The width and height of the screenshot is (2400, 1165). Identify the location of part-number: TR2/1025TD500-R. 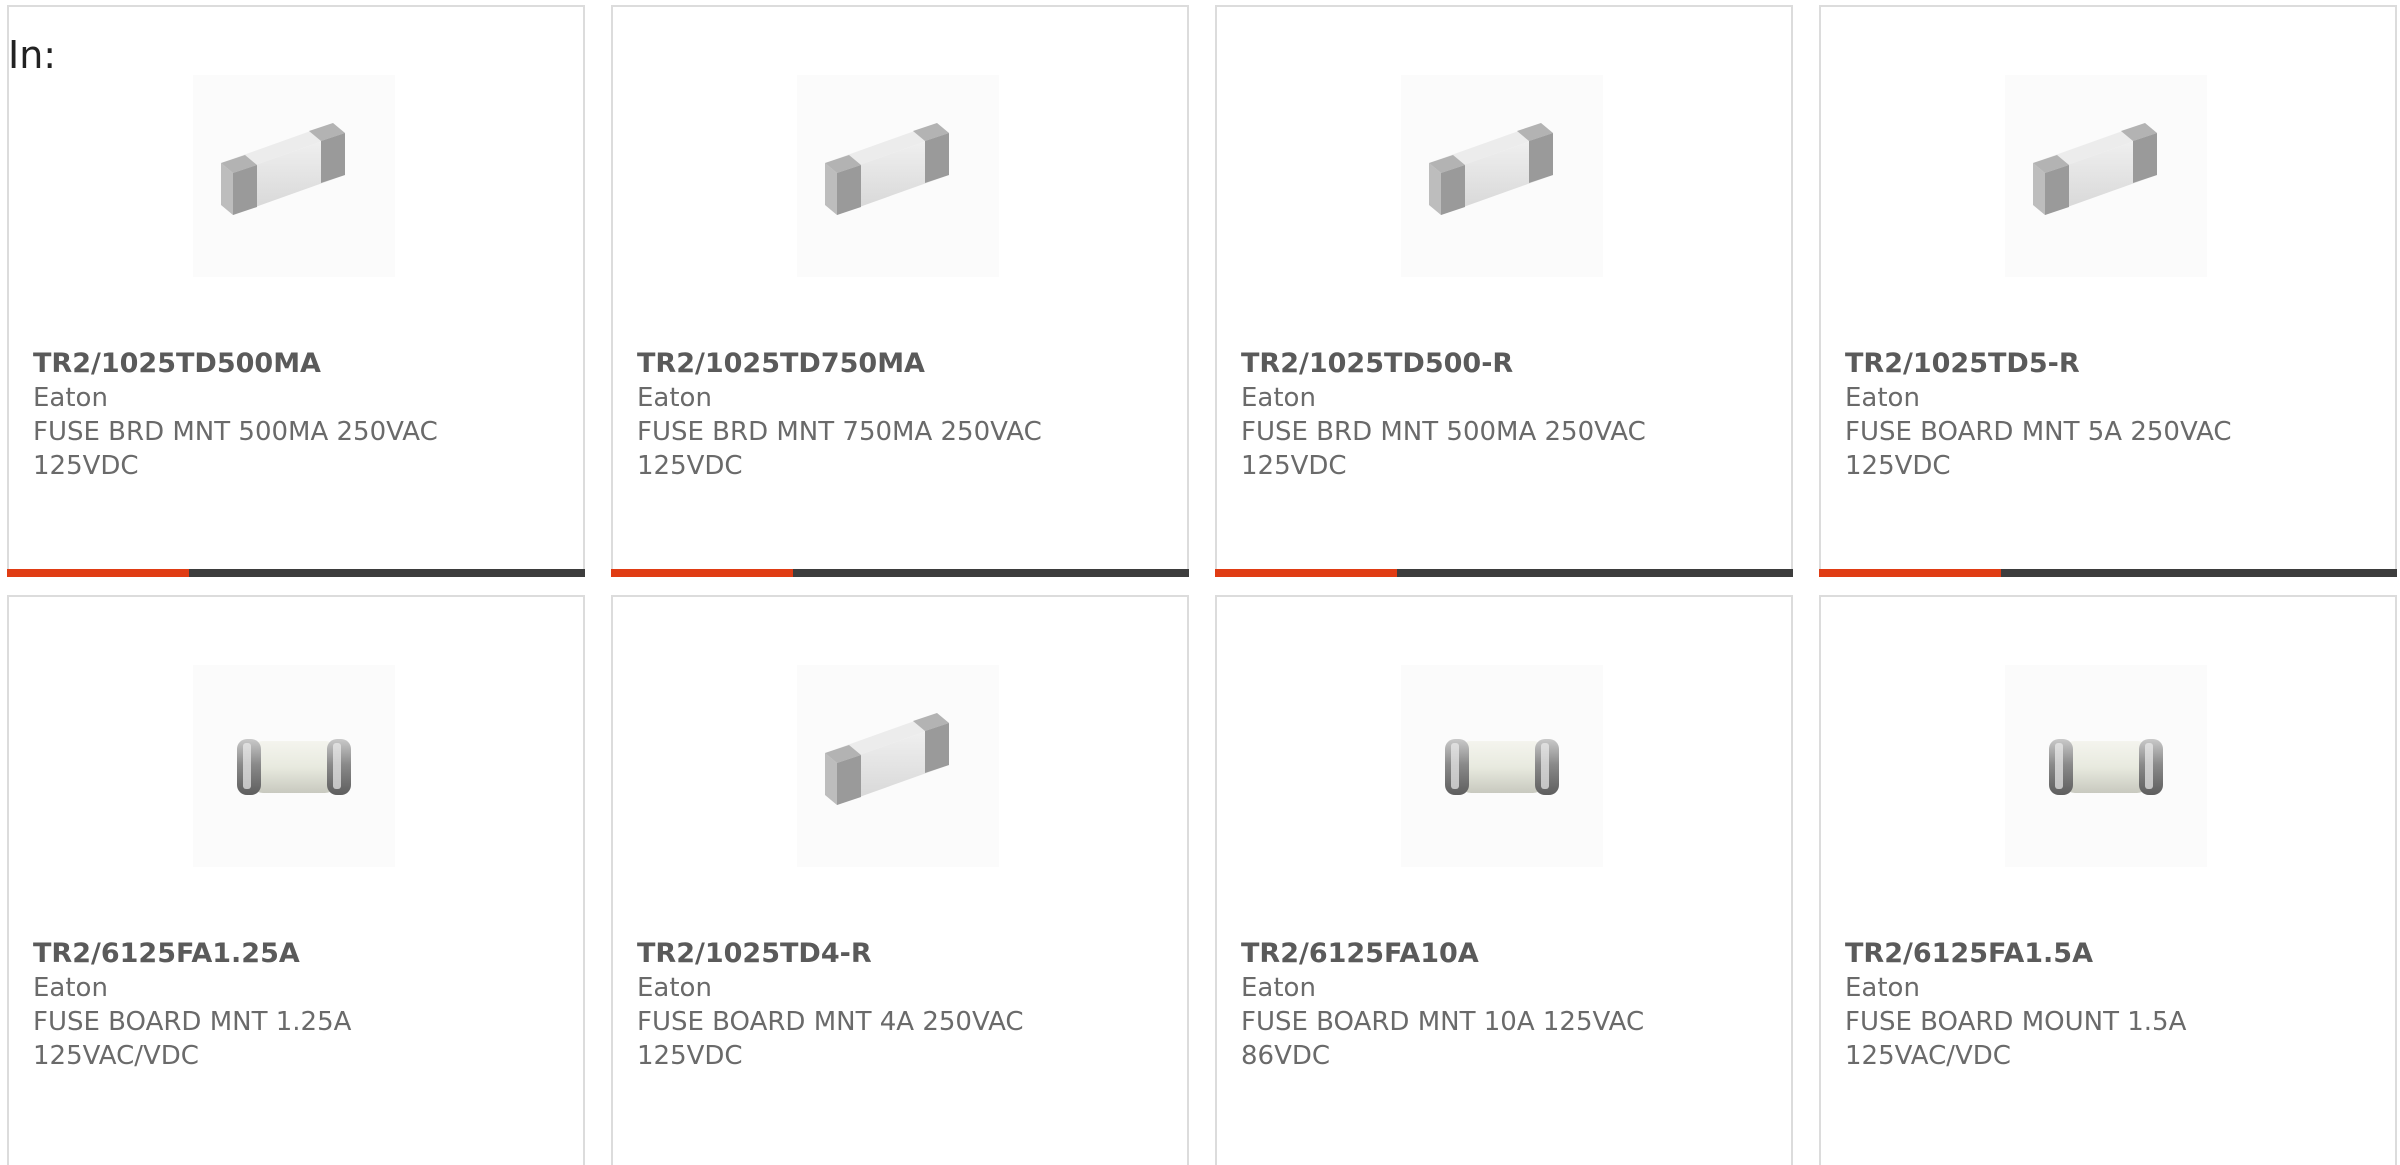
(1504, 364).